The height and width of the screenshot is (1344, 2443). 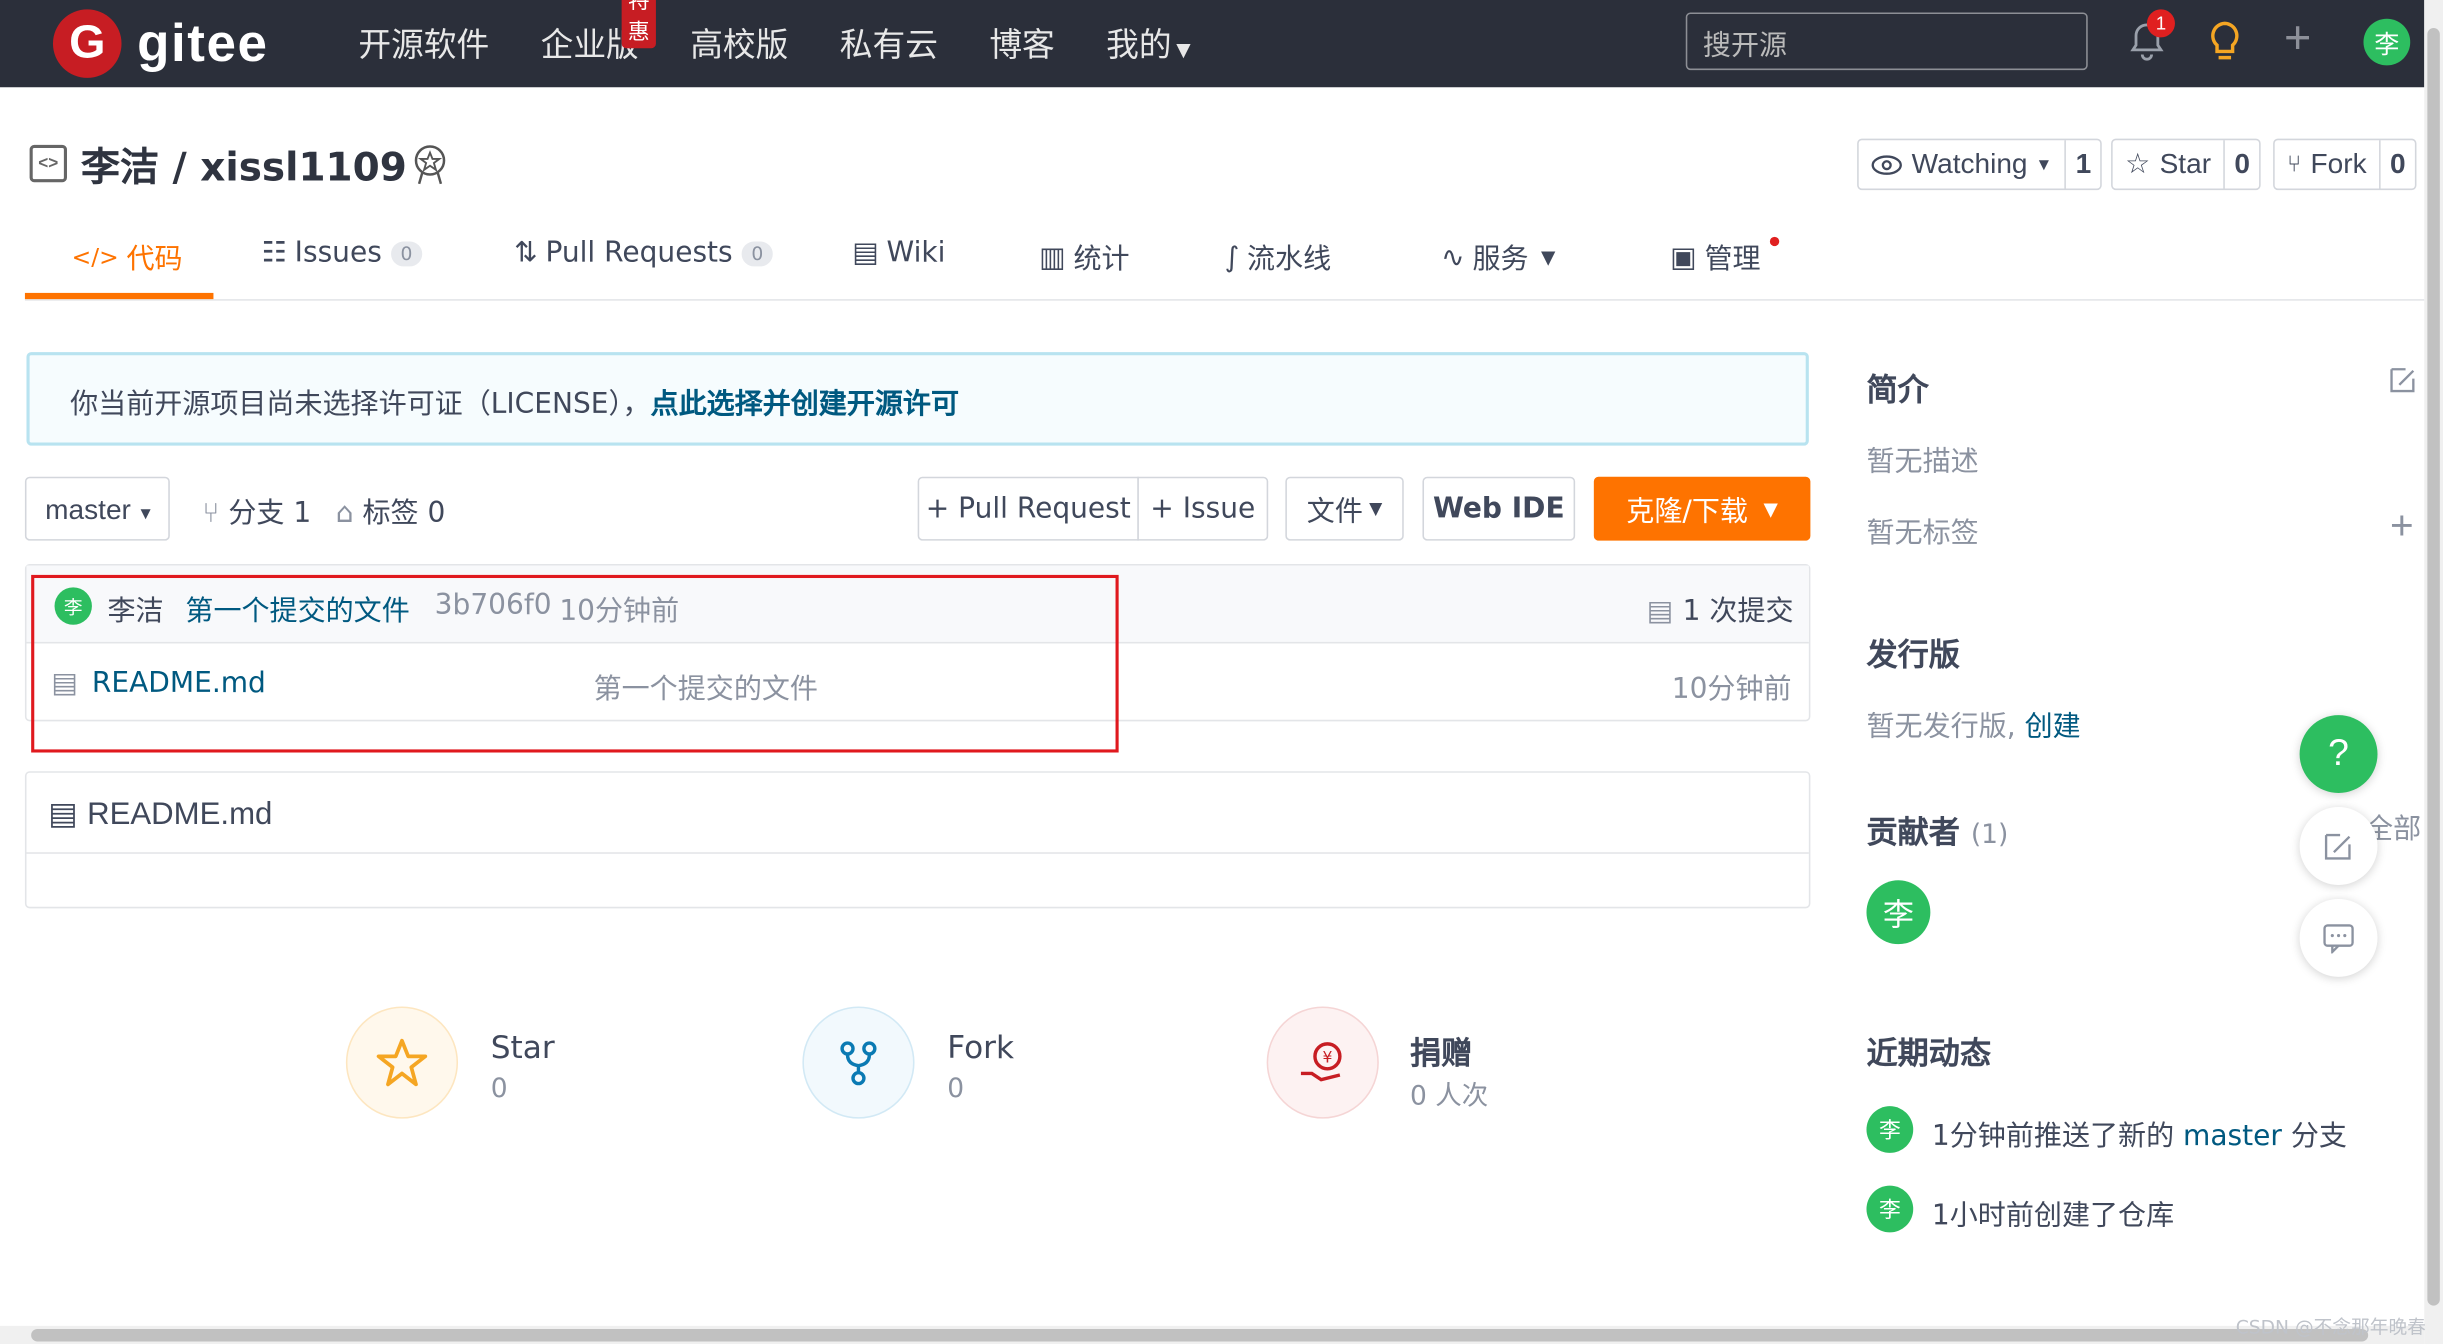 What do you see at coordinates (2387, 42) in the screenshot?
I see `user-avatar: 李` at bounding box center [2387, 42].